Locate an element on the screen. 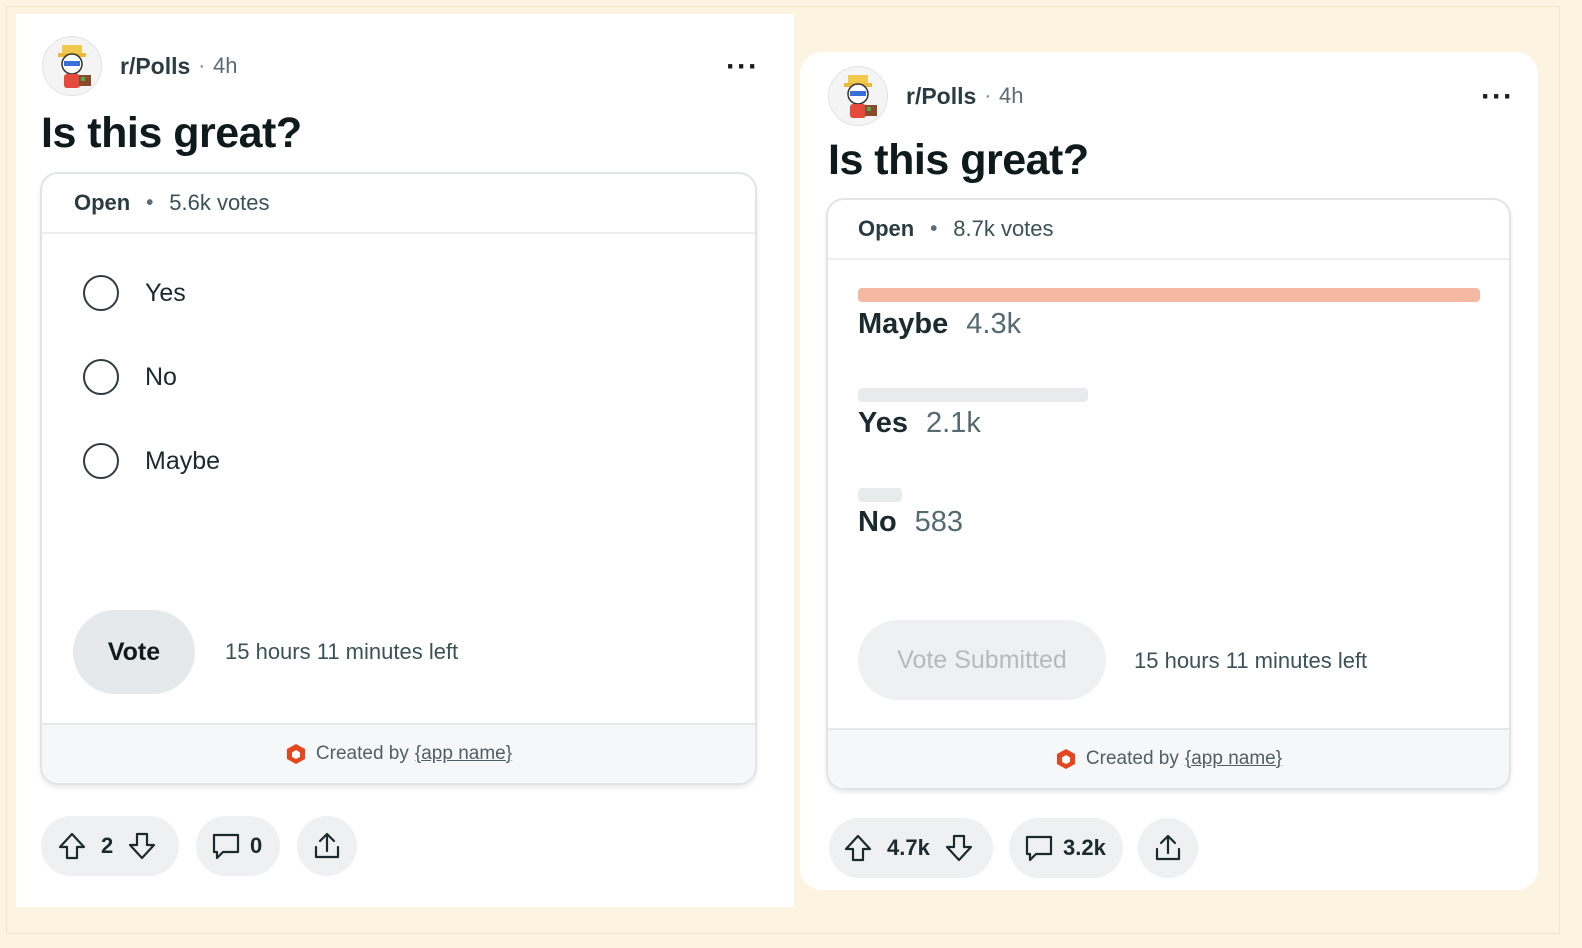  poll-meta: Open • 8.7k votes is located at coordinates (1168, 230).